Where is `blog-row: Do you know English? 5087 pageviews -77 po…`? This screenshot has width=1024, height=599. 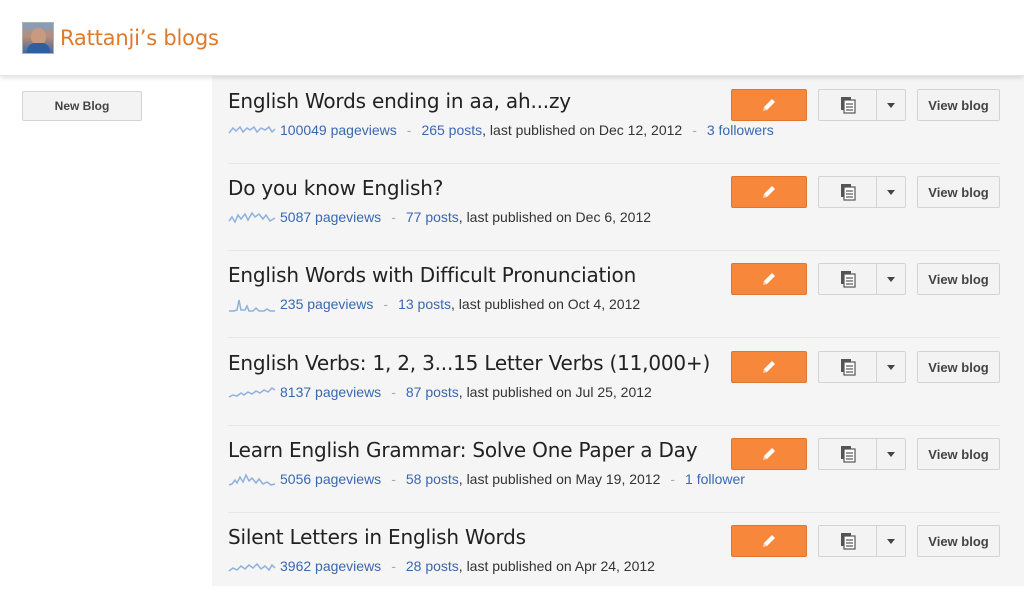 blog-row: Do you know English? 5087 pageviews -77 po… is located at coordinates (614, 207).